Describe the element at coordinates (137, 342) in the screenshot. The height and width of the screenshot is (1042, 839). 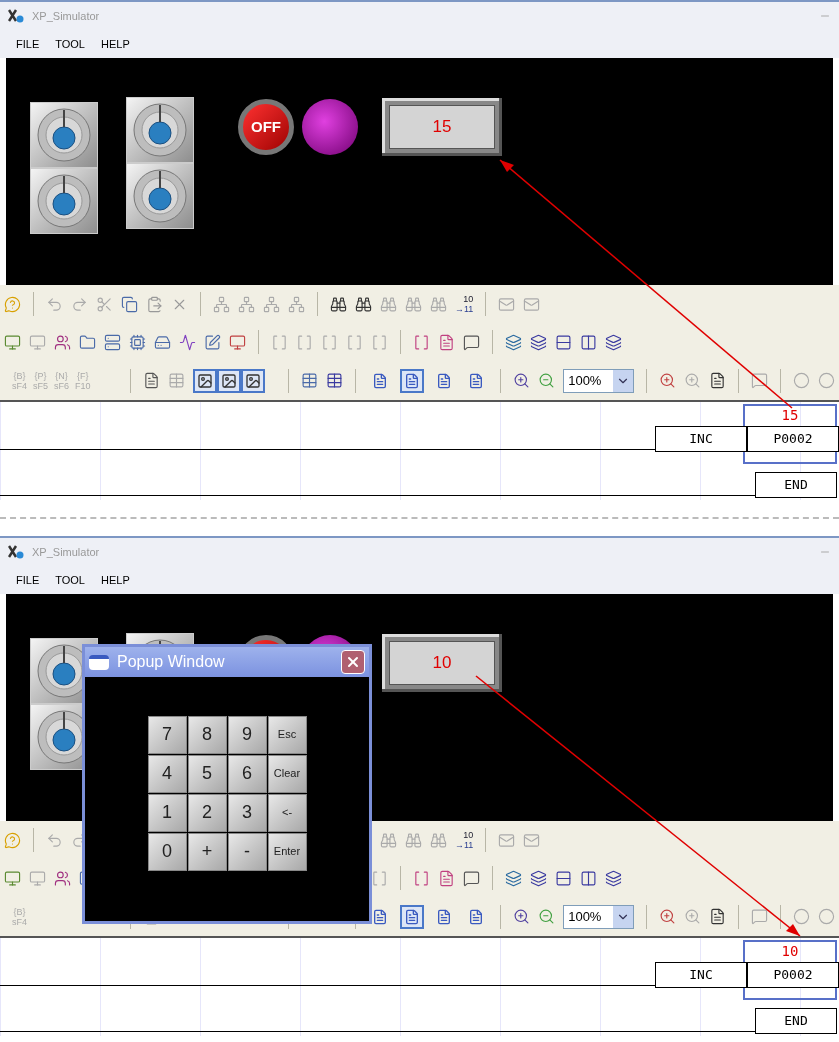
I see `cpu-icon` at that location.